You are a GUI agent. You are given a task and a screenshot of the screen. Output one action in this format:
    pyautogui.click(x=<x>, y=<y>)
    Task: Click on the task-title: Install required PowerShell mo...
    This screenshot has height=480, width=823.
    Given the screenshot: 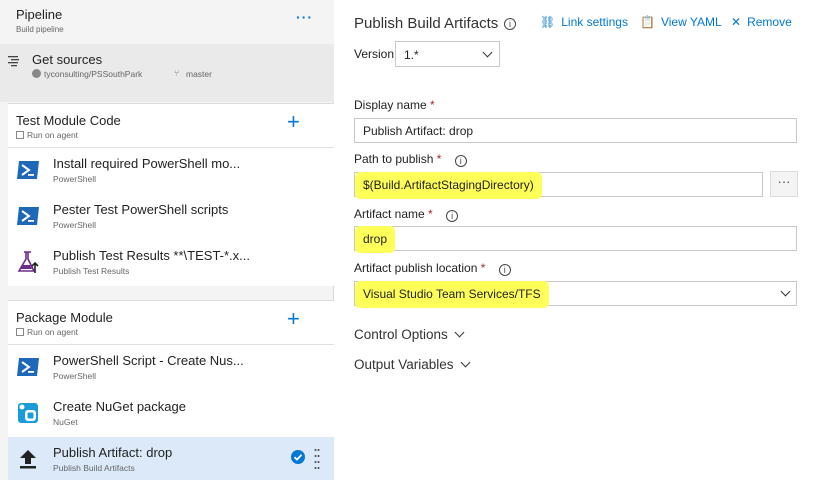 What is the action you would take?
    pyautogui.click(x=147, y=163)
    